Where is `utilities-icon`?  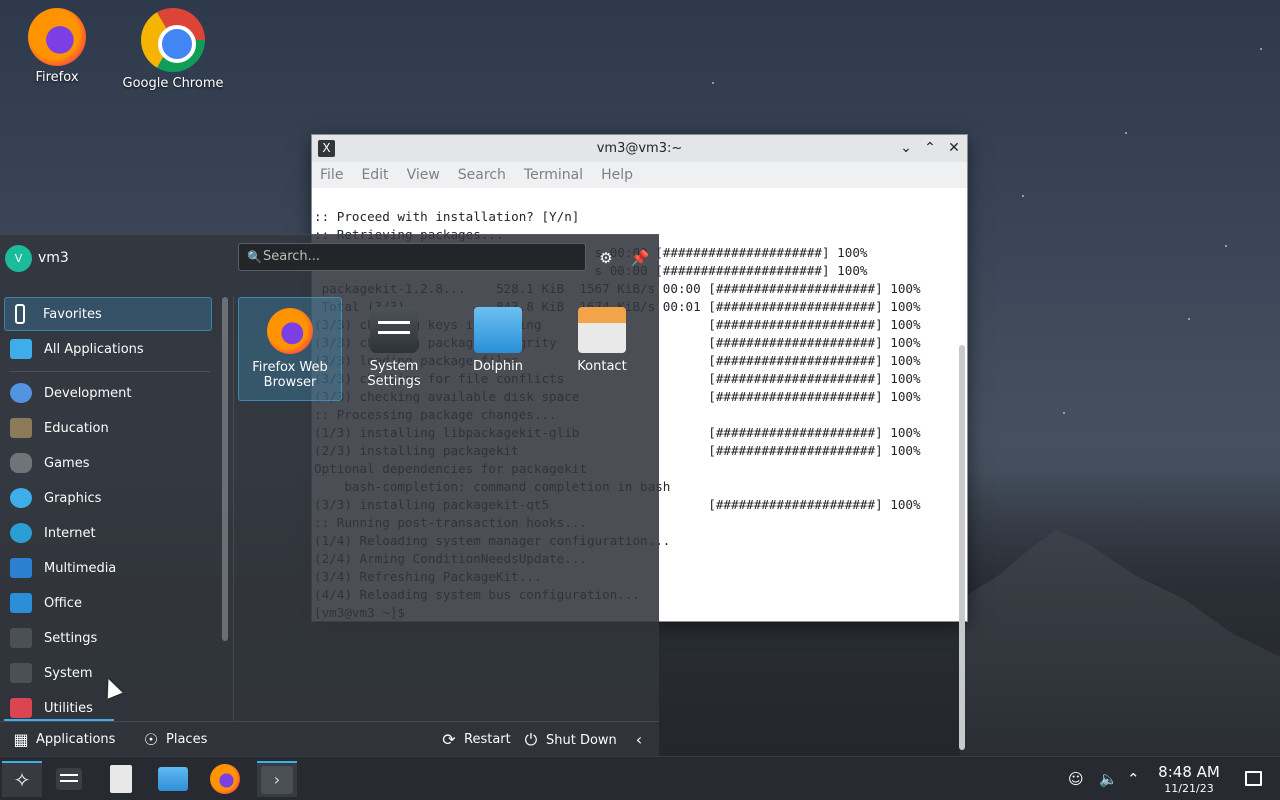 utilities-icon is located at coordinates (21, 708).